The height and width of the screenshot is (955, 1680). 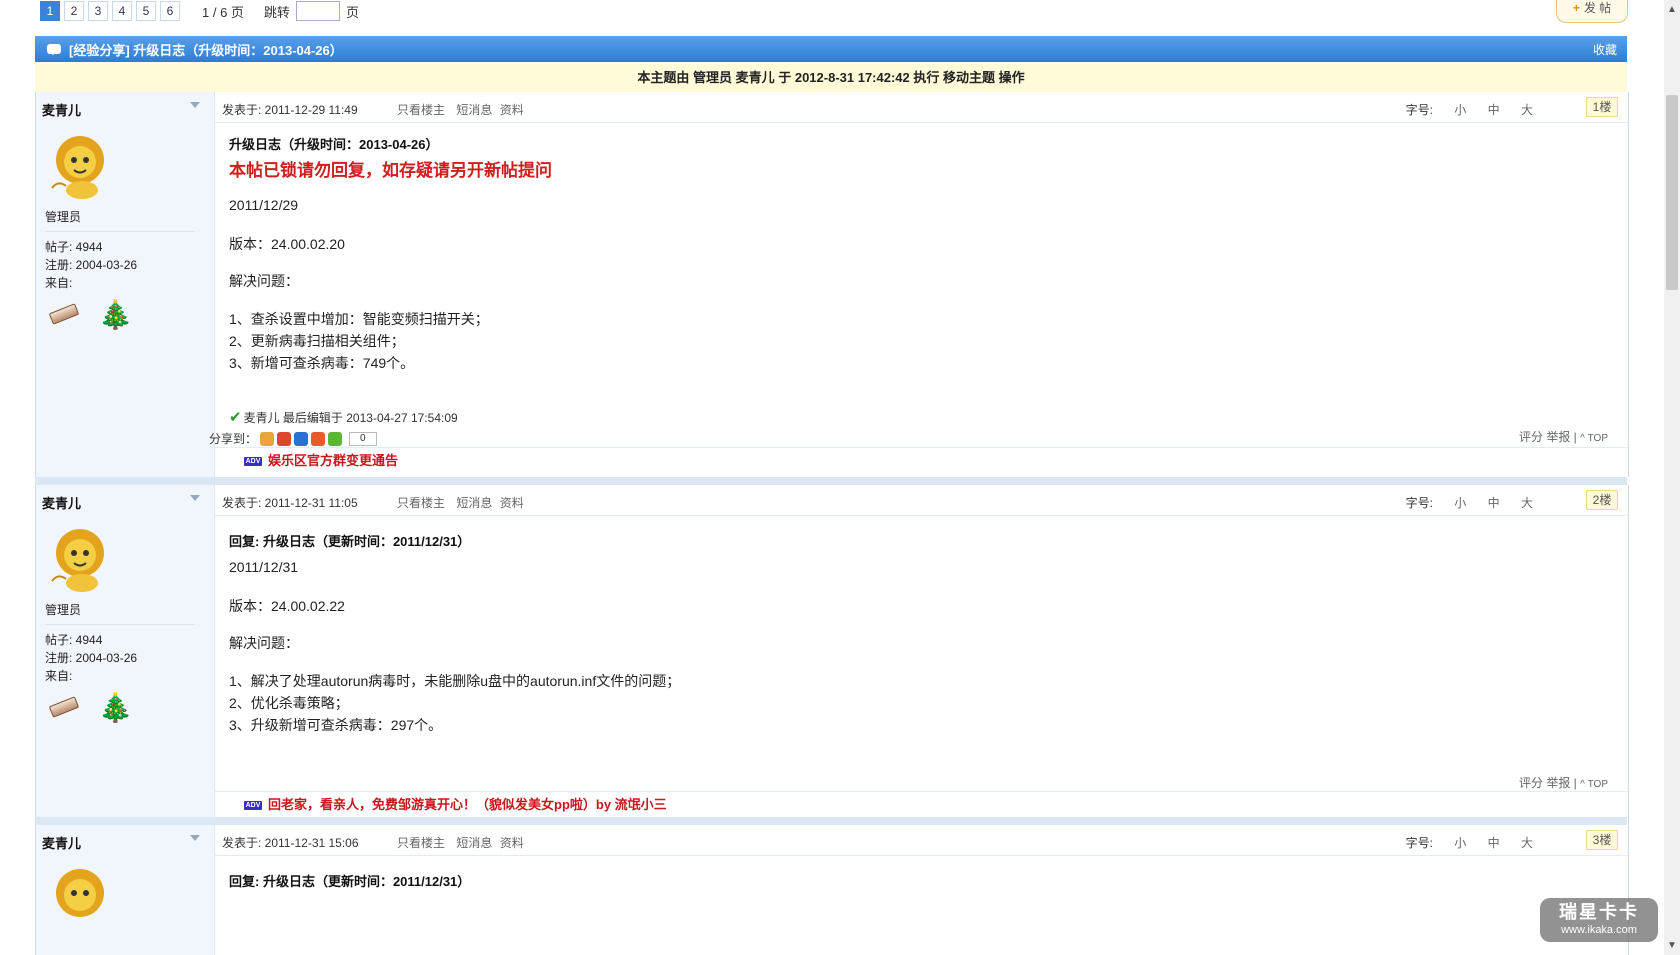 I want to click on page-6-link: 6, so click(x=170, y=11).